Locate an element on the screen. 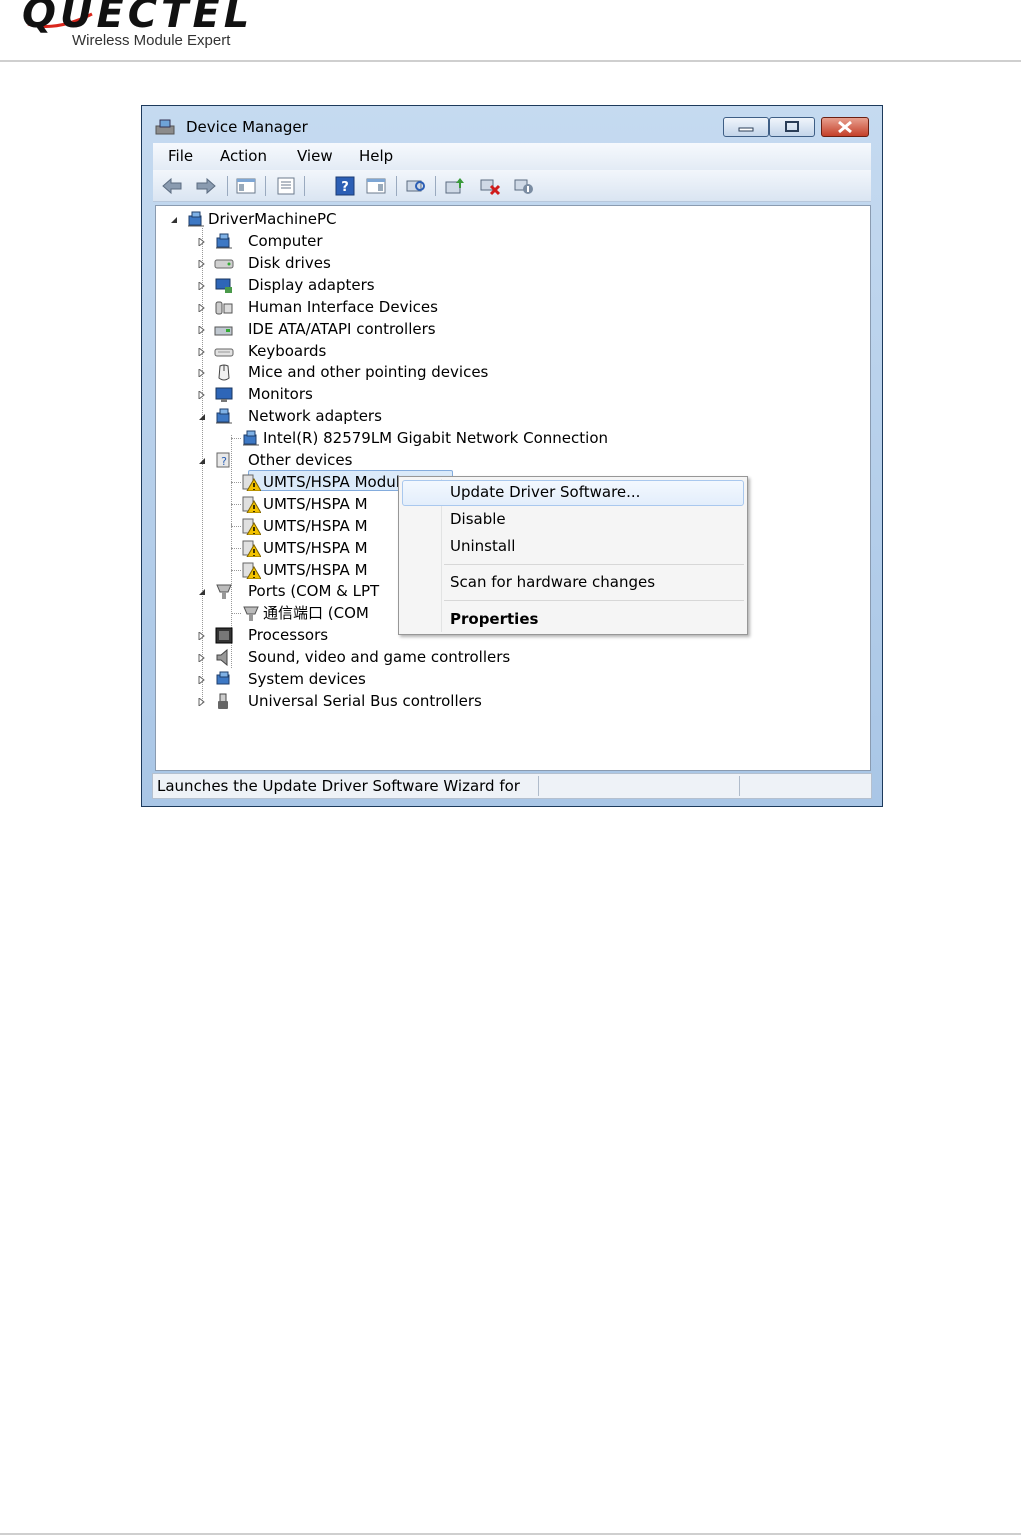 The image size is (1021, 1537). close-icon is located at coordinates (845, 127).